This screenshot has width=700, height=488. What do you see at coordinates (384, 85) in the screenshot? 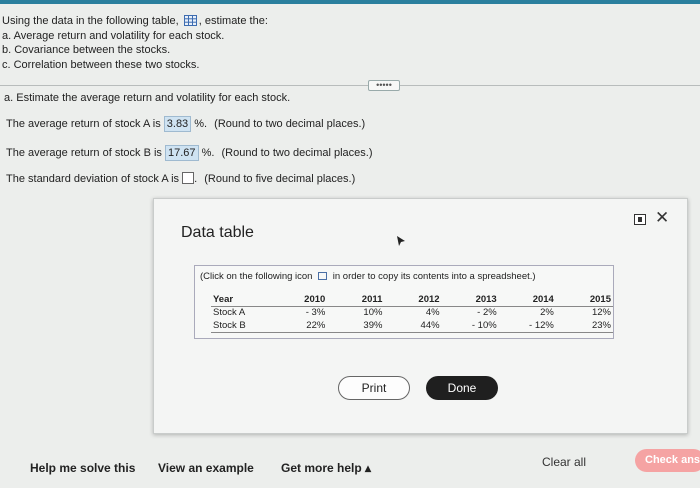
I see `expand-button: •••••` at bounding box center [384, 85].